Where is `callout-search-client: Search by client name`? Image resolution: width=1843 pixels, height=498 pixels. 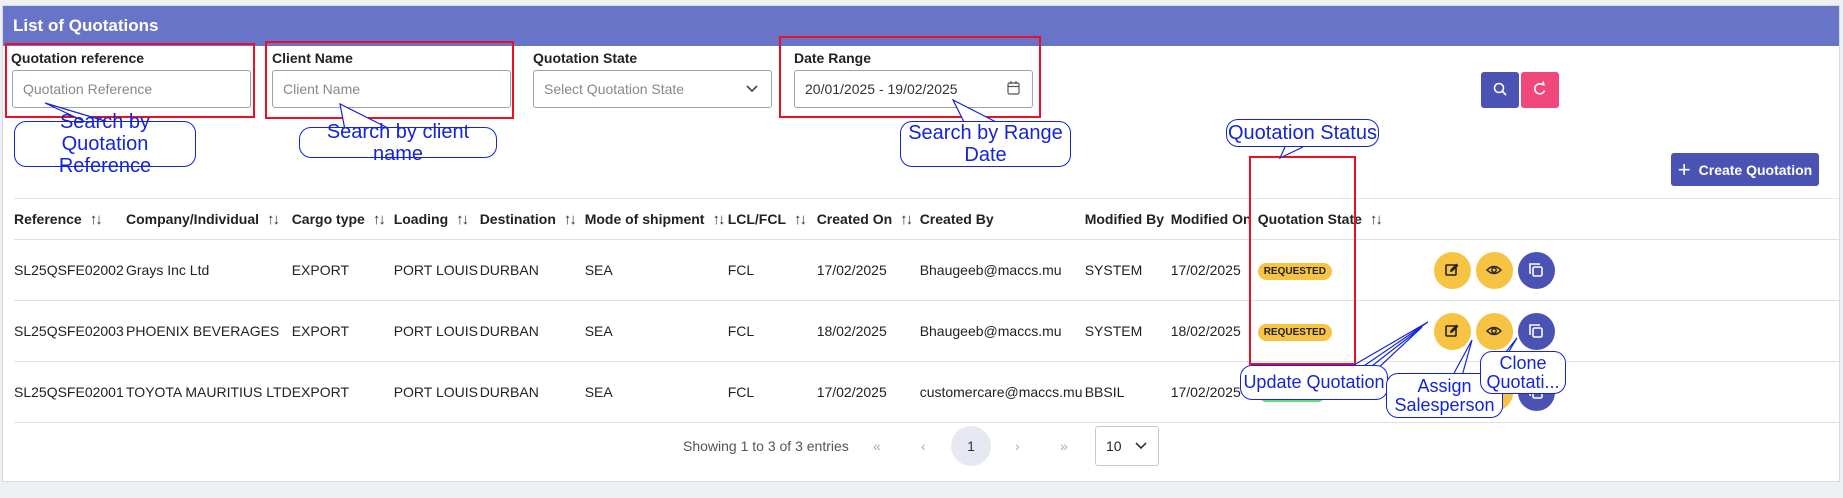 callout-search-client: Search by client name is located at coordinates (398, 143).